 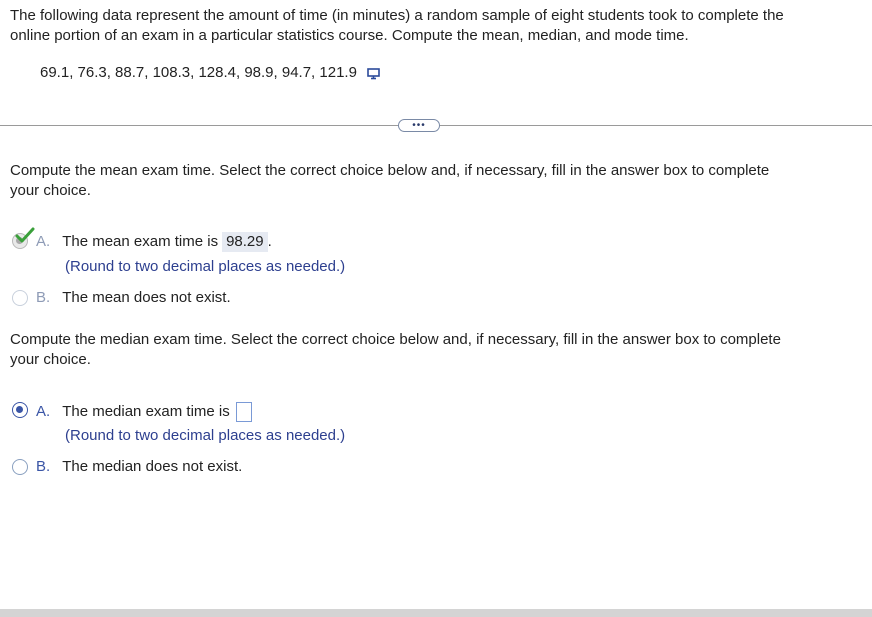 What do you see at coordinates (436, 613) in the screenshot?
I see `bottom-scrollbar` at bounding box center [436, 613].